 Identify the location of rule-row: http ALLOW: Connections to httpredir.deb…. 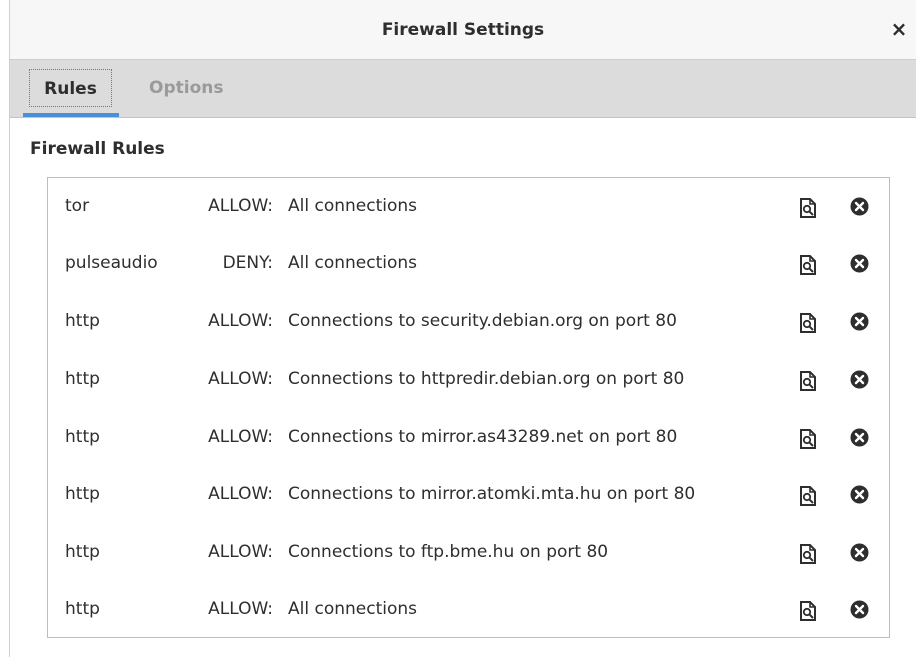
(468, 379).